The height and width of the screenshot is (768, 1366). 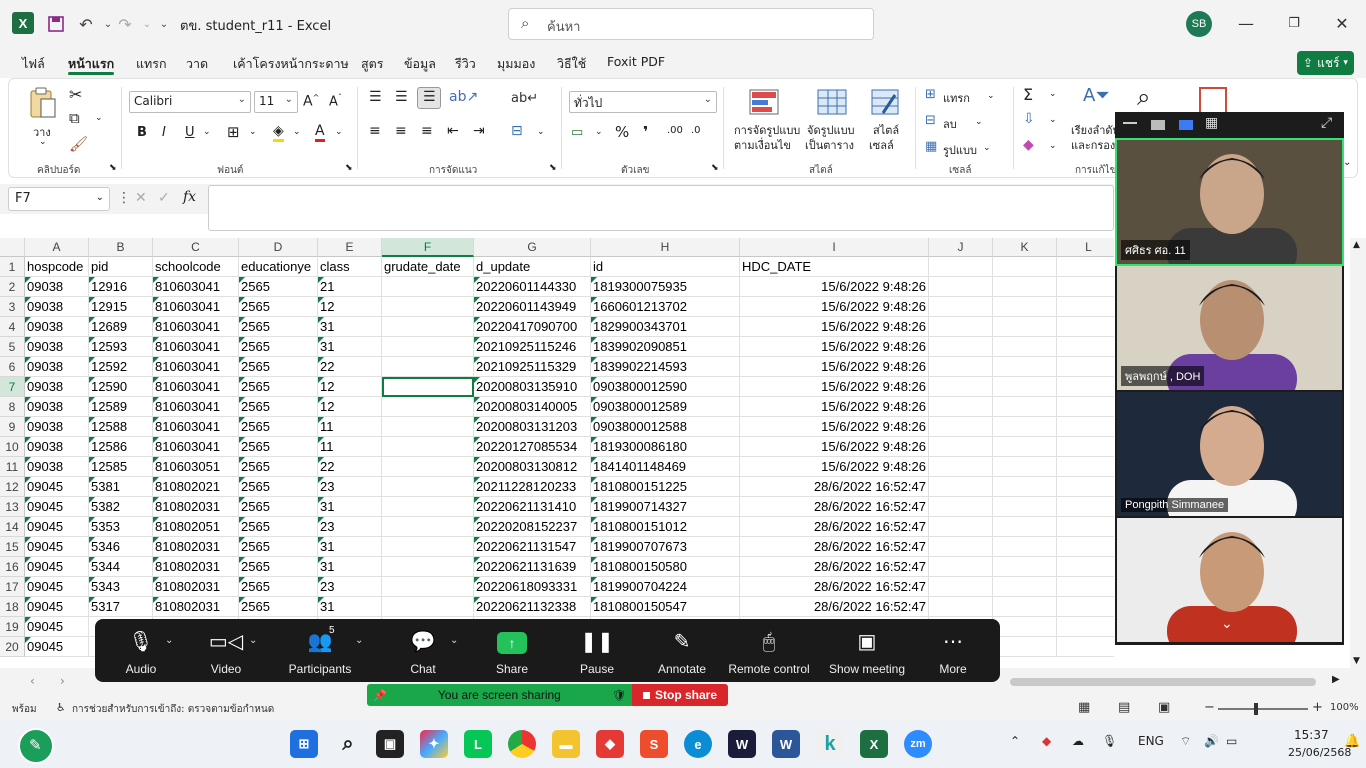 I want to click on battery-icon: ▭, so click(x=1231, y=741).